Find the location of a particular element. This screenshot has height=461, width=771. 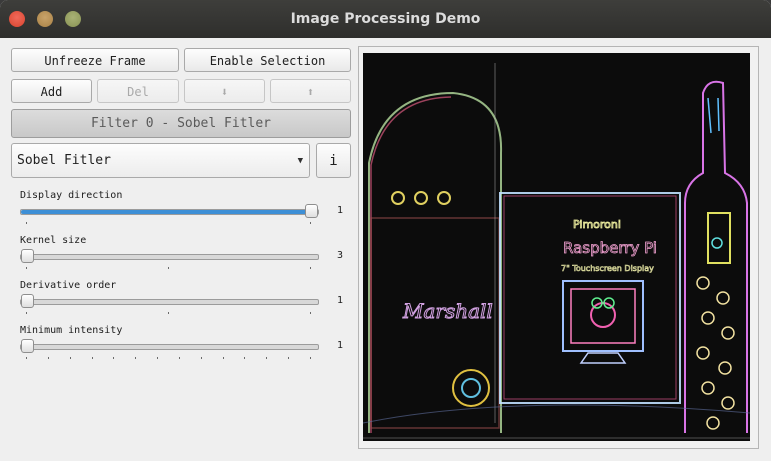

display-direction-value: 1 is located at coordinates (340, 210).